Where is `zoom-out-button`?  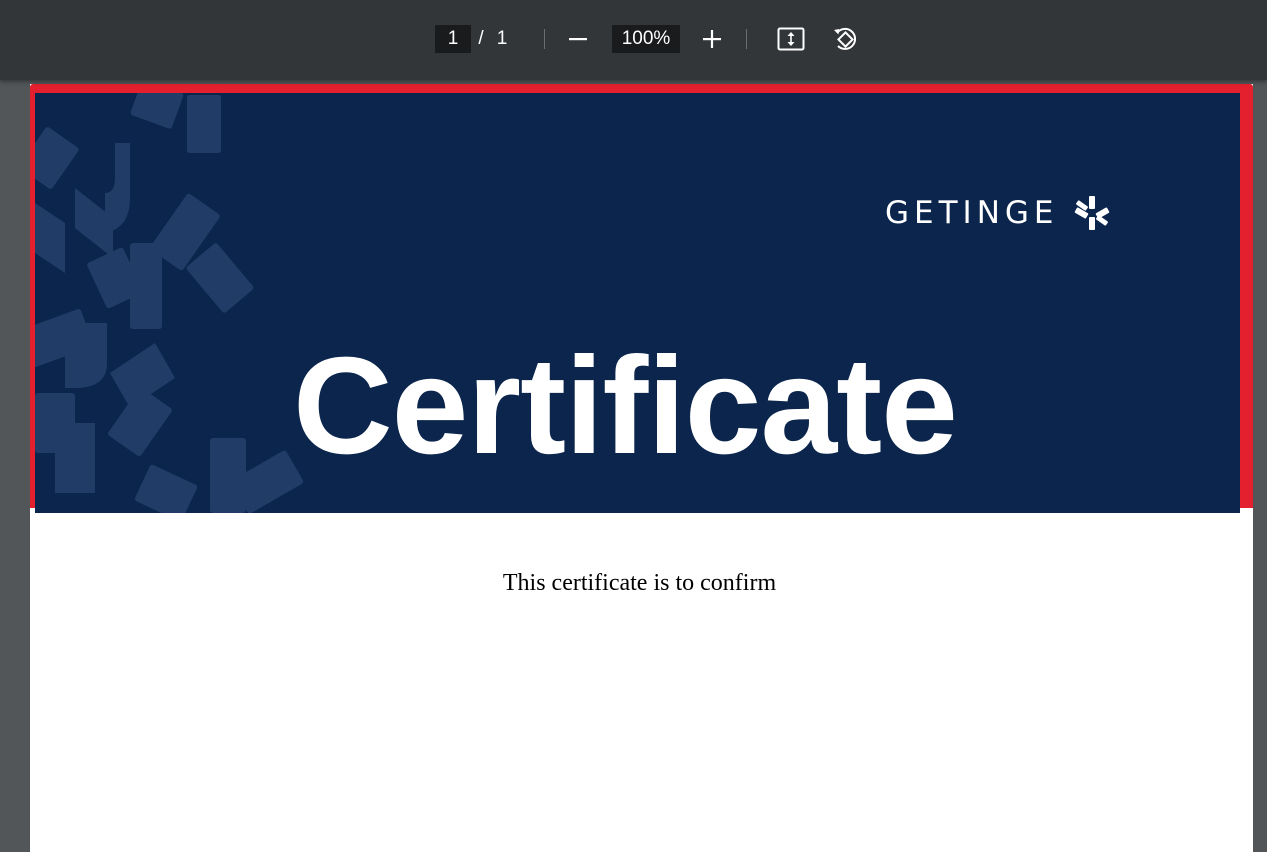
zoom-out-button is located at coordinates (578, 39).